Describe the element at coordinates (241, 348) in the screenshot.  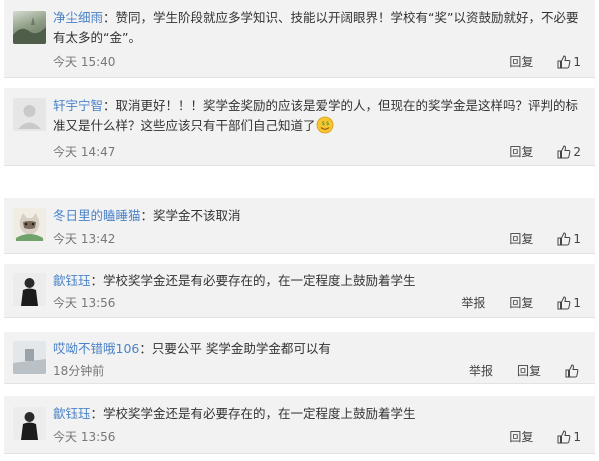
I see `comment-text: 只要公平 奖学金助学金都可以有` at that location.